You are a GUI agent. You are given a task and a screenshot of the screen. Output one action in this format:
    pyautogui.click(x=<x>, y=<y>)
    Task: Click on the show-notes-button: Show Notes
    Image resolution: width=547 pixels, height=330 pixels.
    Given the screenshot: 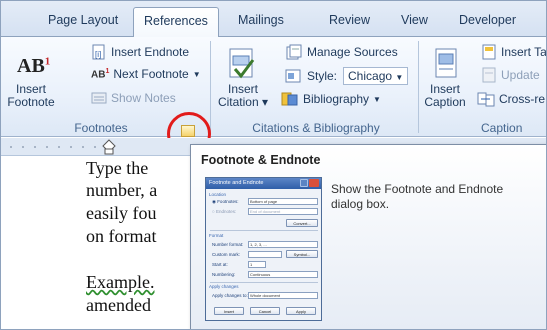 What is the action you would take?
    pyautogui.click(x=133, y=98)
    